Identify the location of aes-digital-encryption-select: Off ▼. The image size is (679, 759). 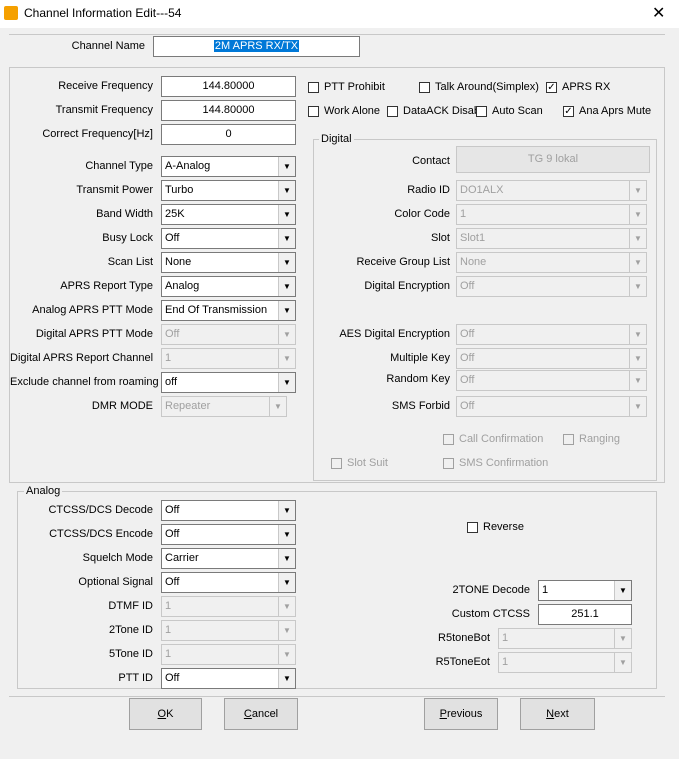
(551, 334).